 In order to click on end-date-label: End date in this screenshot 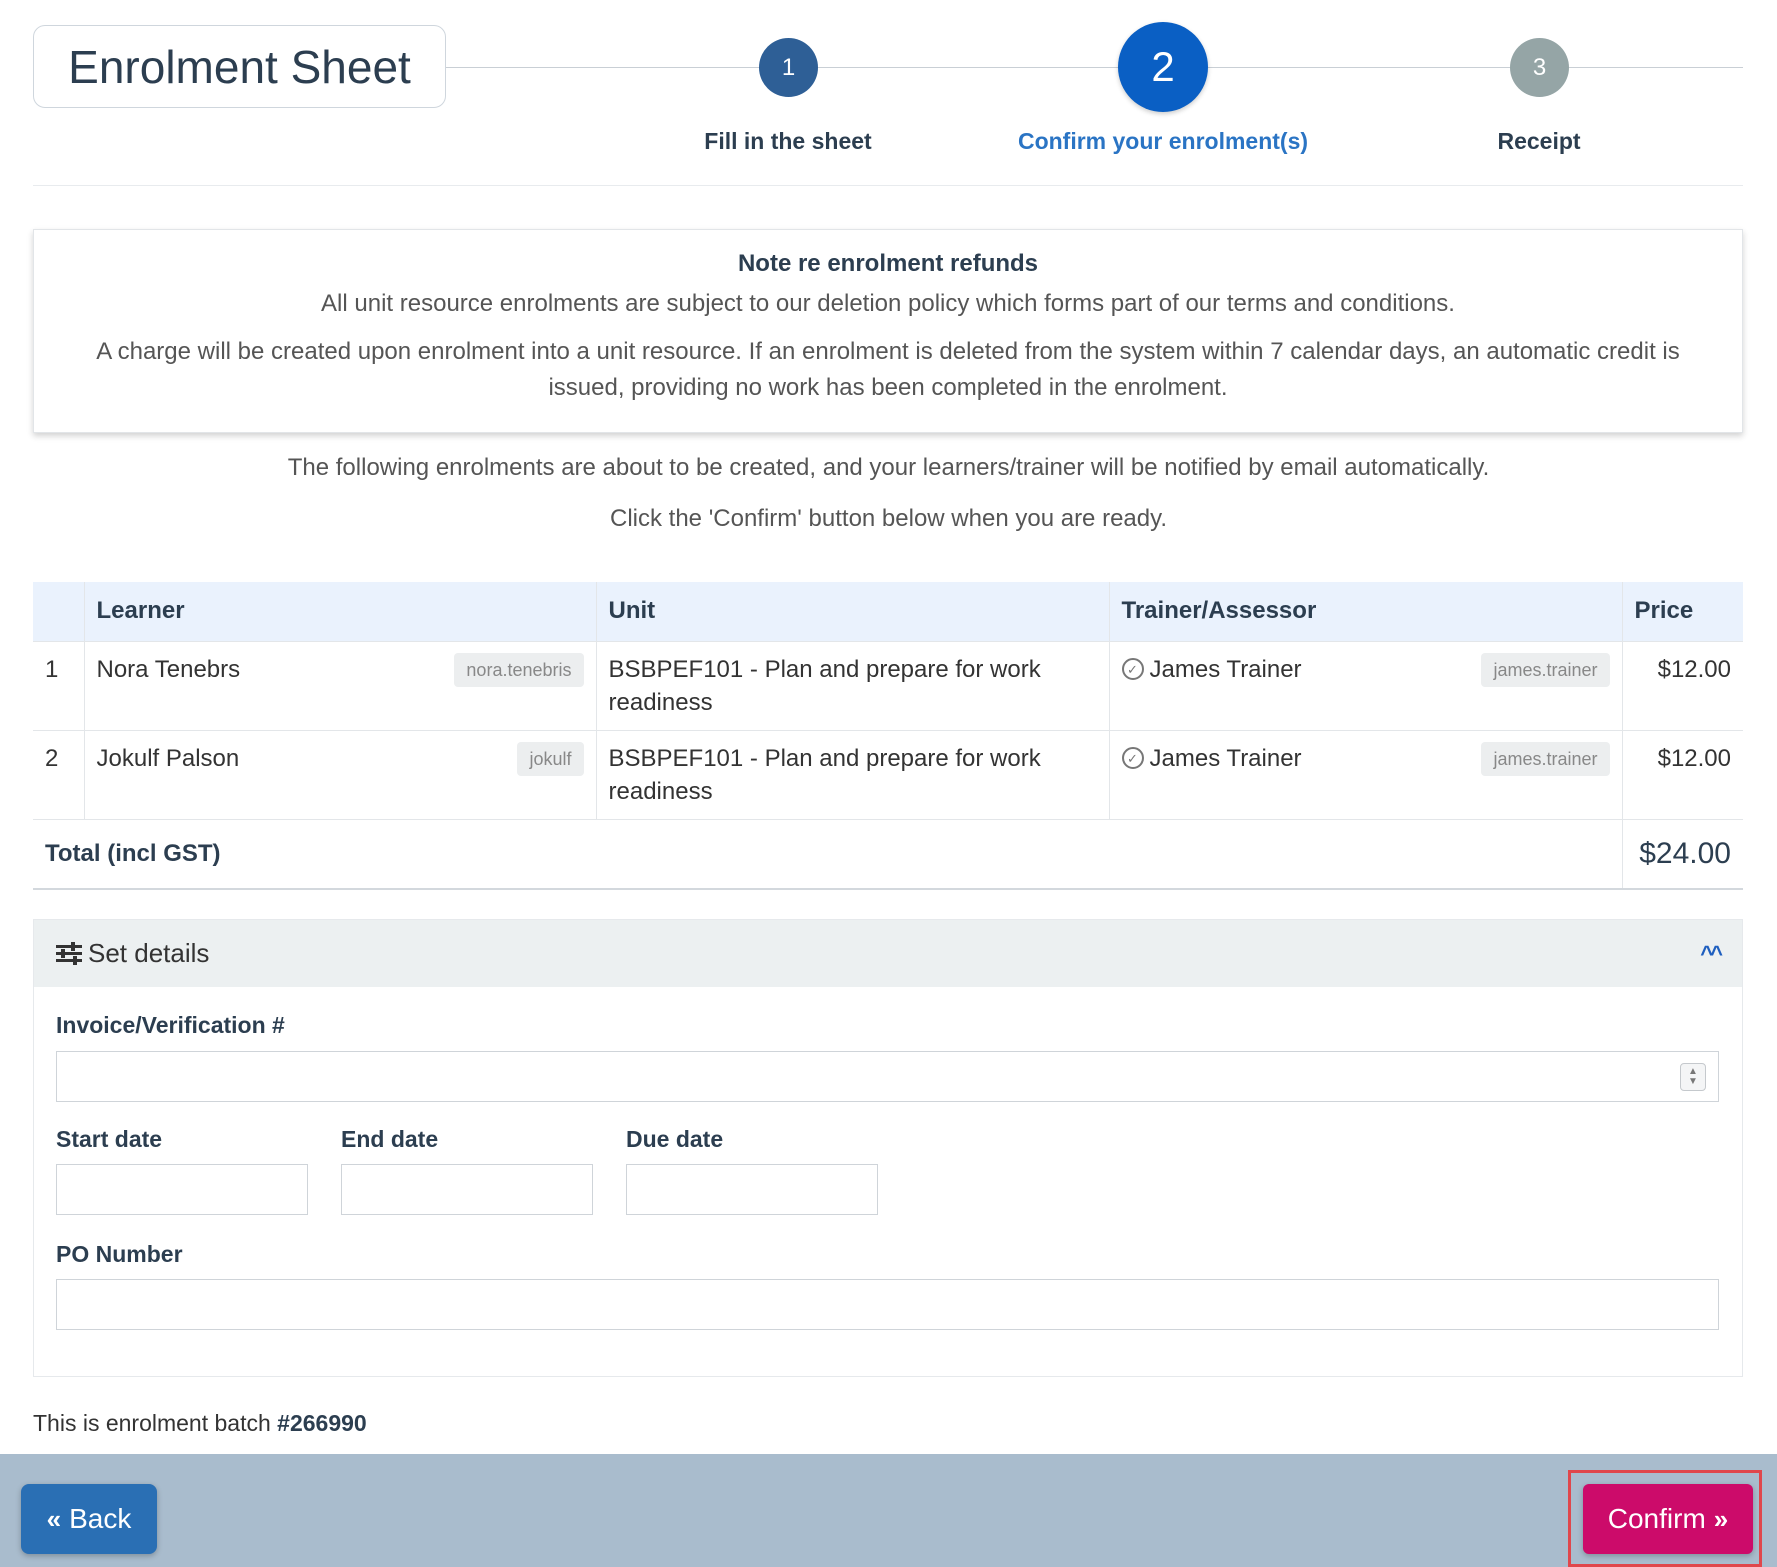, I will do `click(390, 1139)`.